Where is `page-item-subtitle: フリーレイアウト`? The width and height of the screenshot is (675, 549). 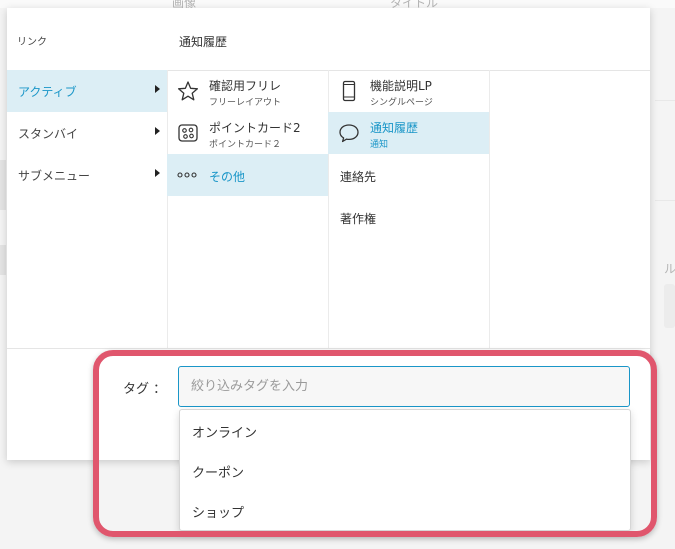 page-item-subtitle: フリーレイアウト is located at coordinates (245, 103).